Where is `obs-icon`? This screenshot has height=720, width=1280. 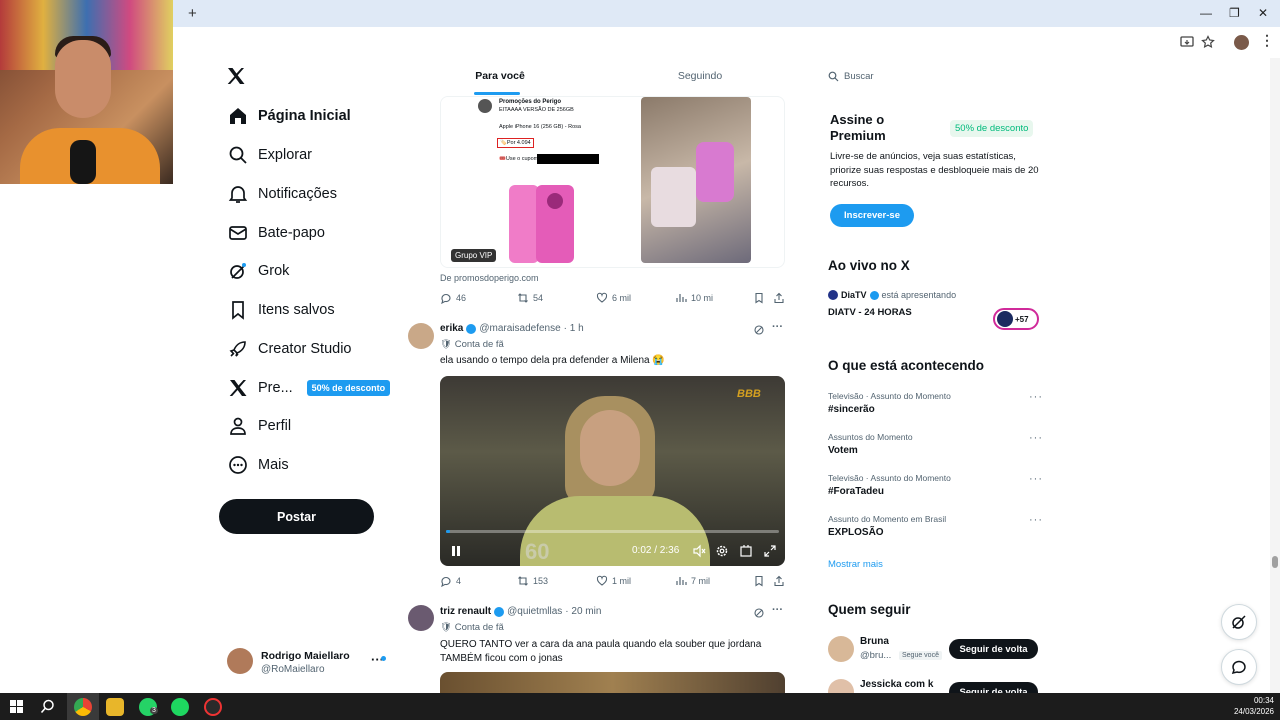
obs-icon is located at coordinates (213, 707).